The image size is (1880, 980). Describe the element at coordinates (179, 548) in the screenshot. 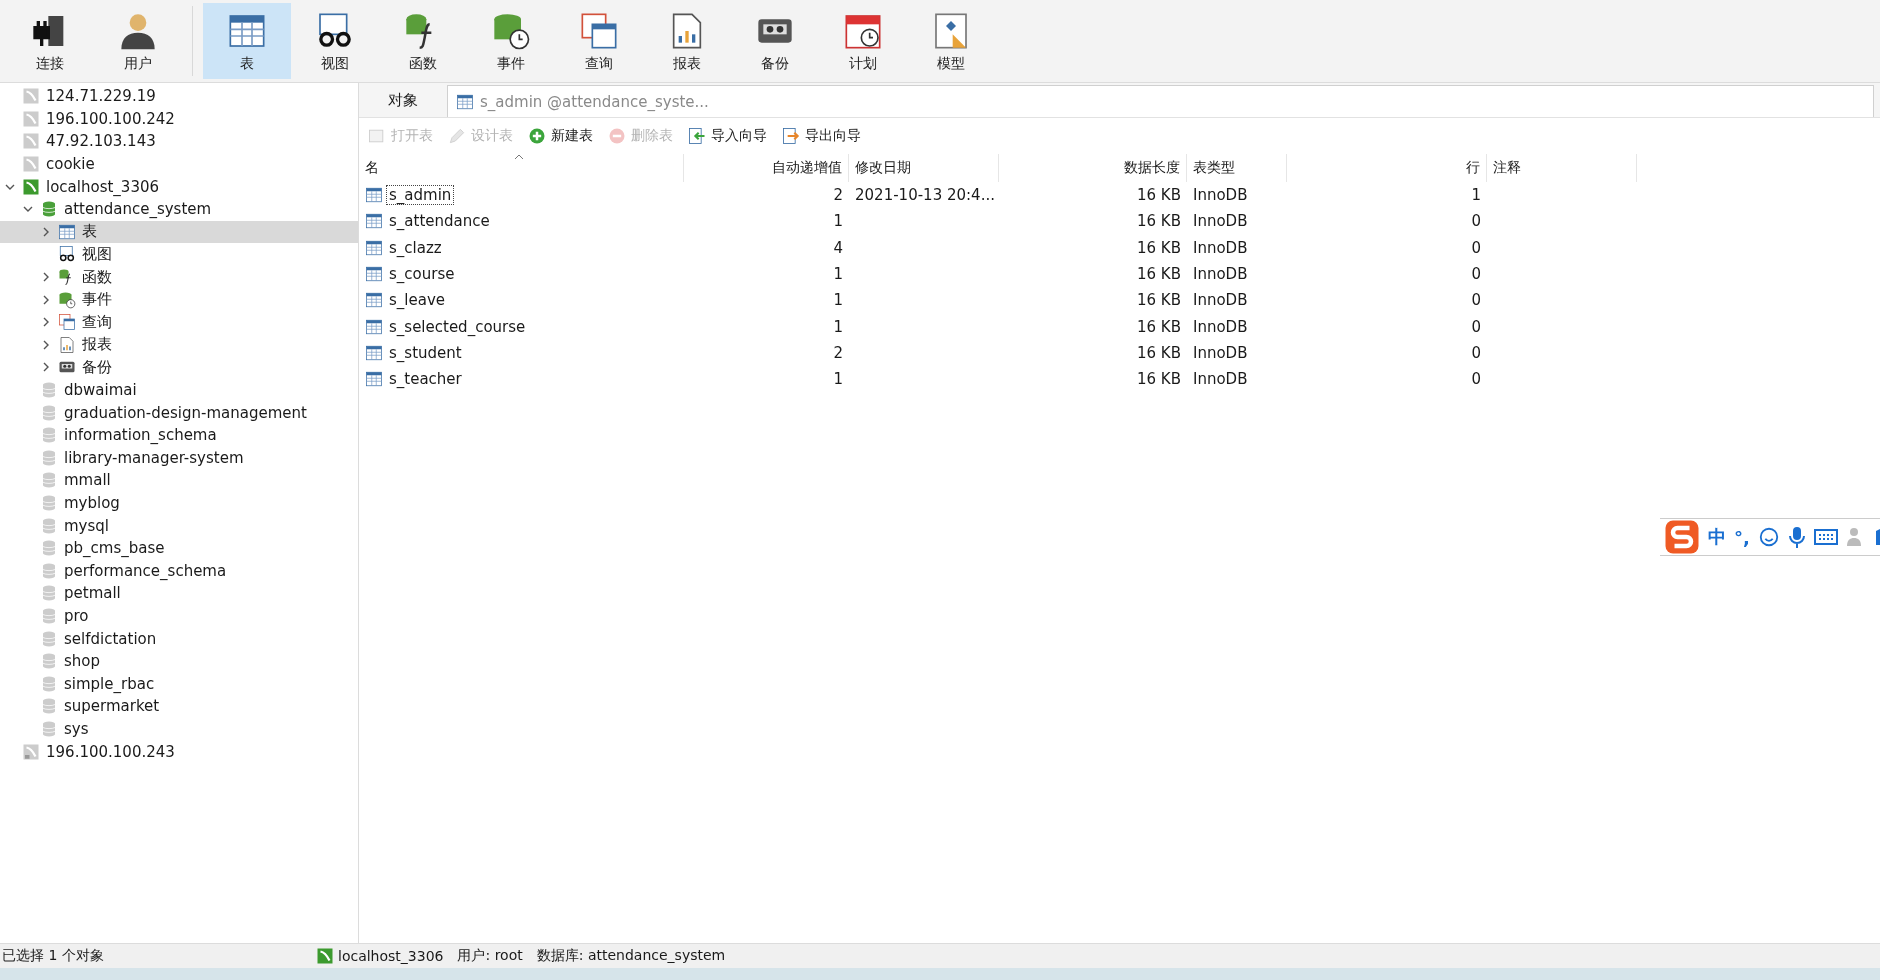

I see `tree-item: pb_cms_base` at that location.